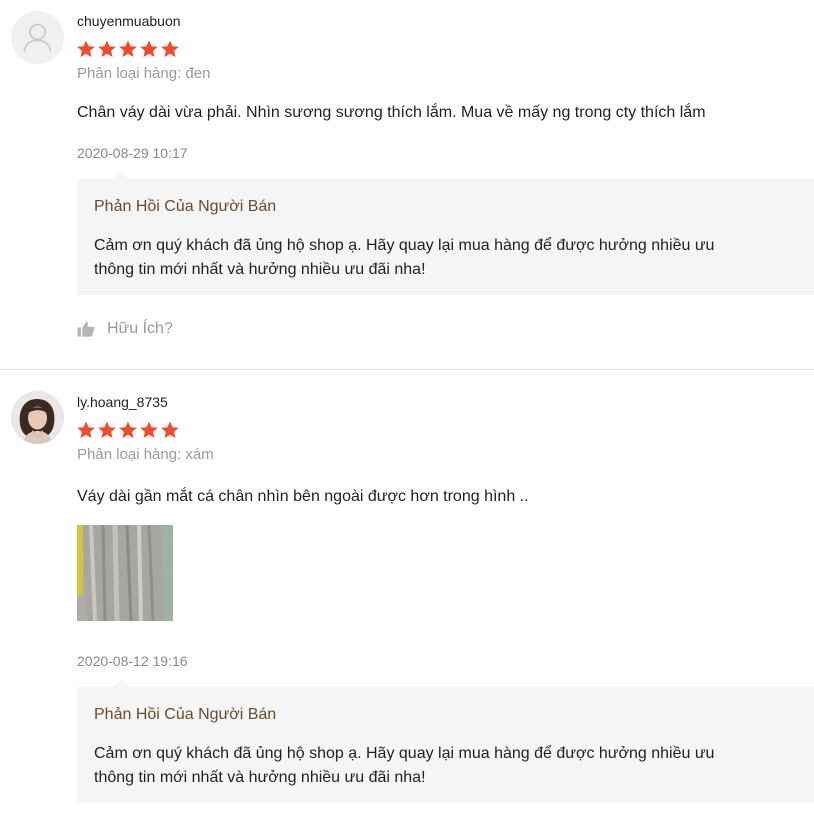 This screenshot has height=814, width=814. I want to click on helpful-label: Hữu Ích?, so click(140, 328).